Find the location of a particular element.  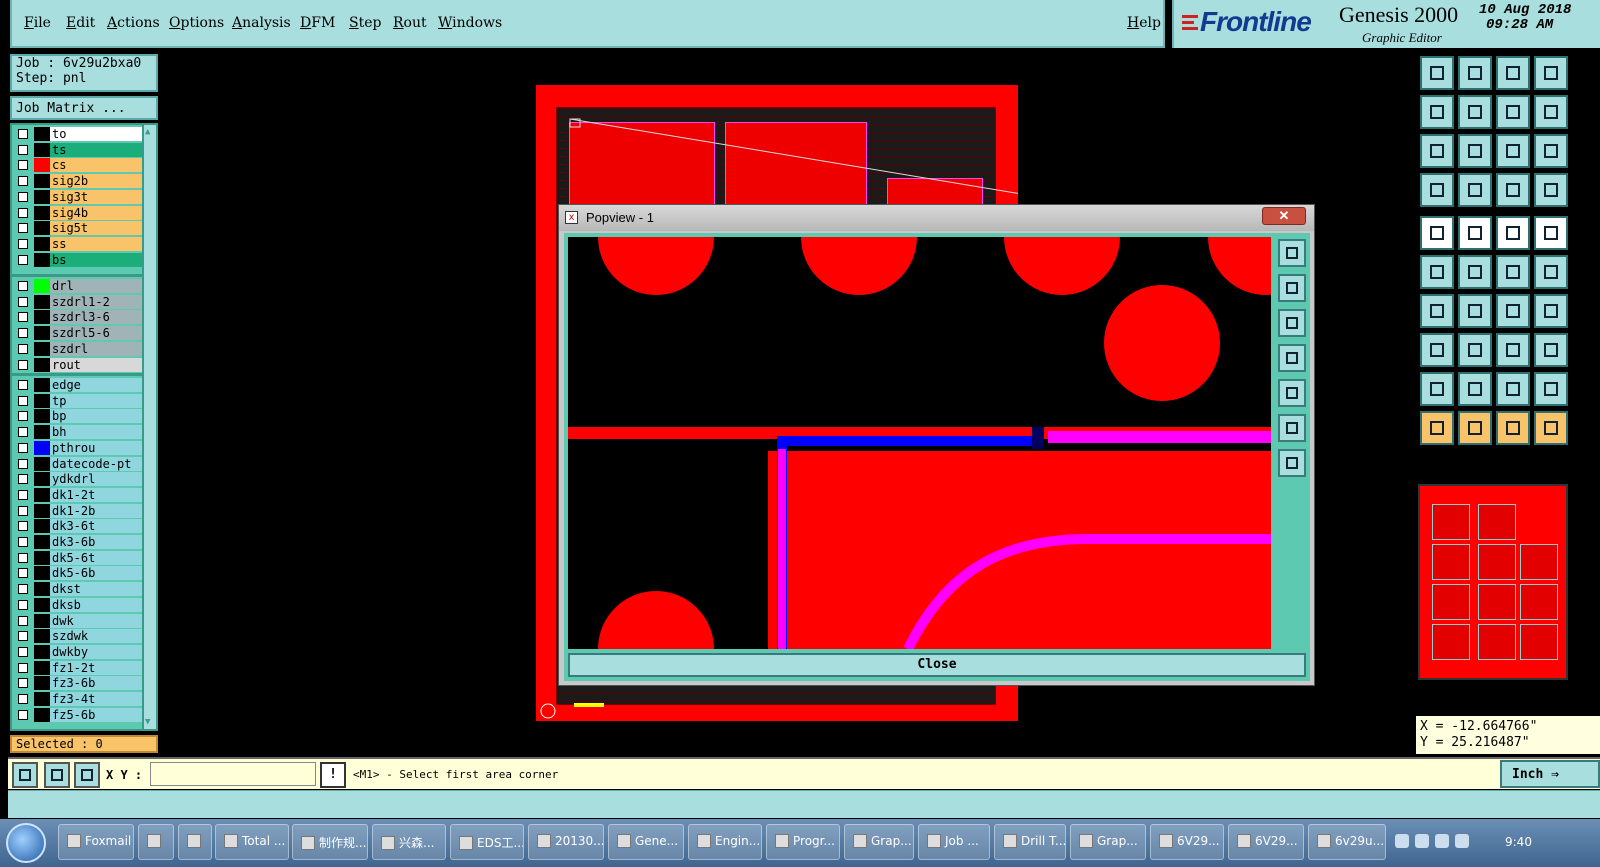

copy-icon is located at coordinates (1551, 350).